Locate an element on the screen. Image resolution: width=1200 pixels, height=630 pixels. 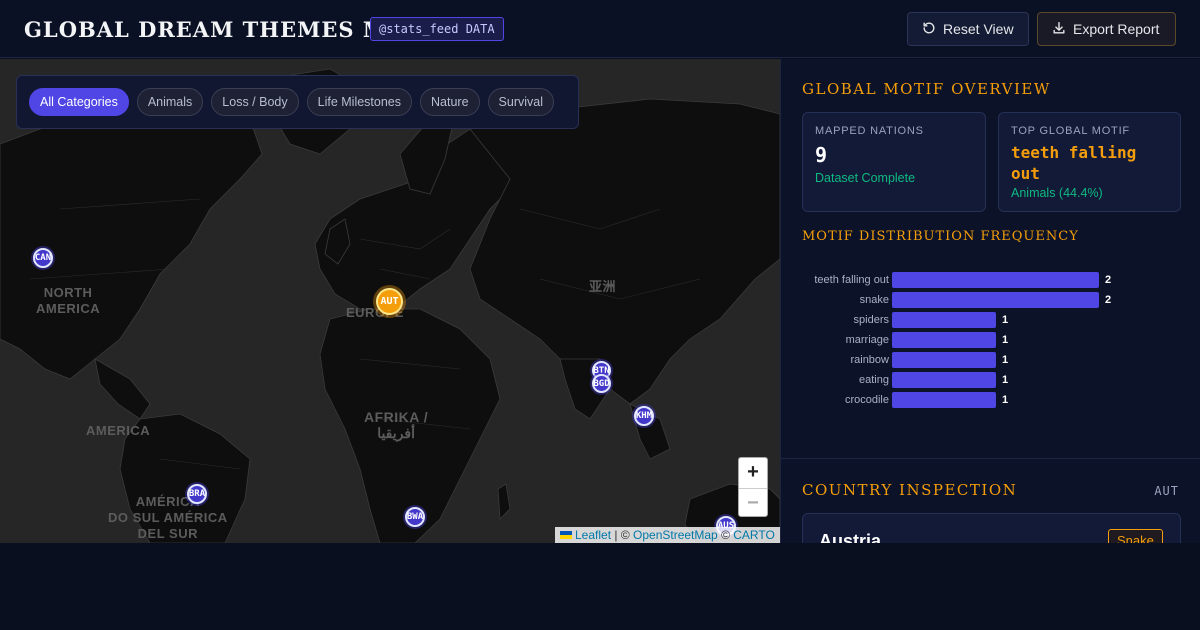
carto-link: CARTO is located at coordinates (754, 535).